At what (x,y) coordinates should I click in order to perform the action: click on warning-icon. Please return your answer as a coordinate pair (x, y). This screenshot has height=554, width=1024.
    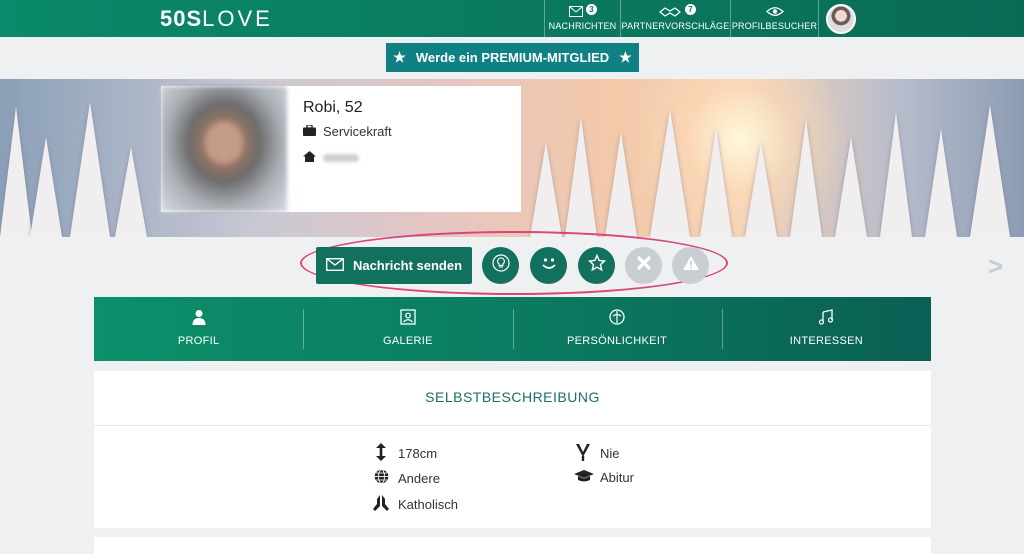
    Looking at the image, I should click on (691, 265).